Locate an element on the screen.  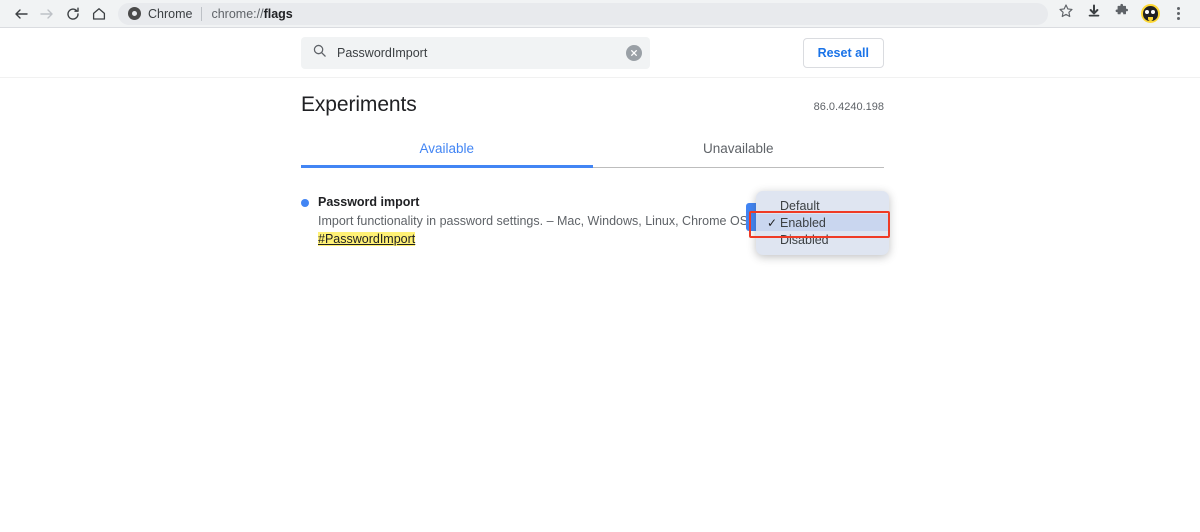
tab-available: Available is located at coordinates (447, 154).